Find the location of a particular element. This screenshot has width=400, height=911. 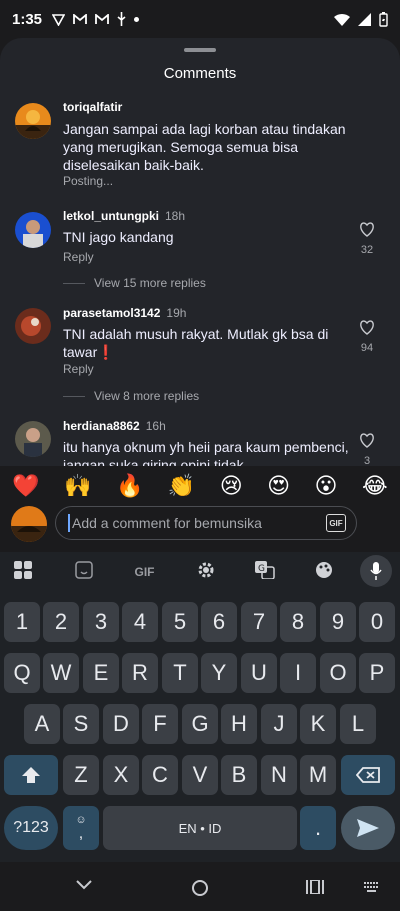

comment-username: toriqalfatir is located at coordinates (92, 107).